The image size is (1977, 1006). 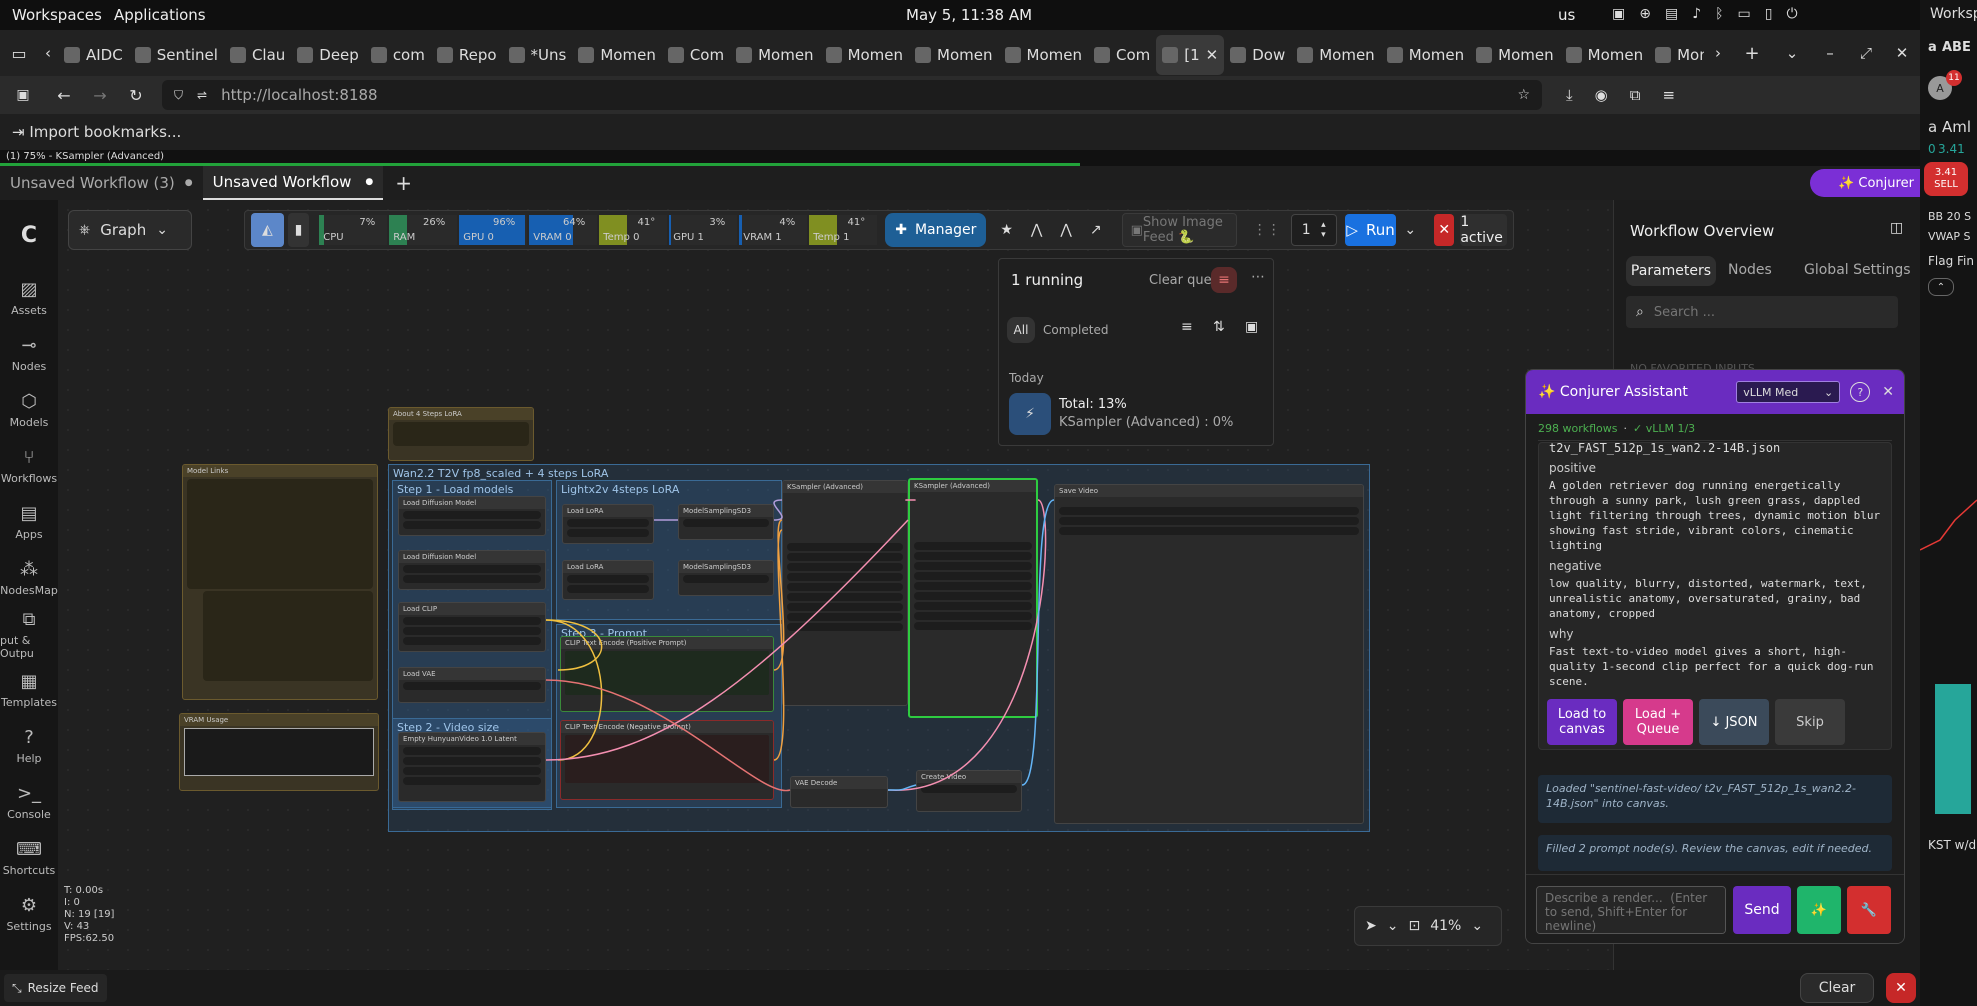 What do you see at coordinates (101, 183) in the screenshot?
I see `workflow-tab-1: Unsaved Workflow (3) ●` at bounding box center [101, 183].